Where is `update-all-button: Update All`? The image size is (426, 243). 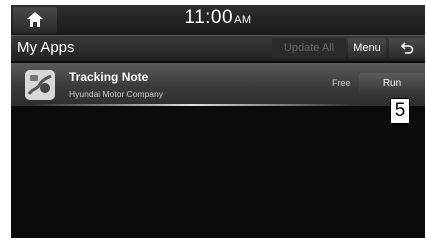
update-all-button: Update All is located at coordinates (309, 48).